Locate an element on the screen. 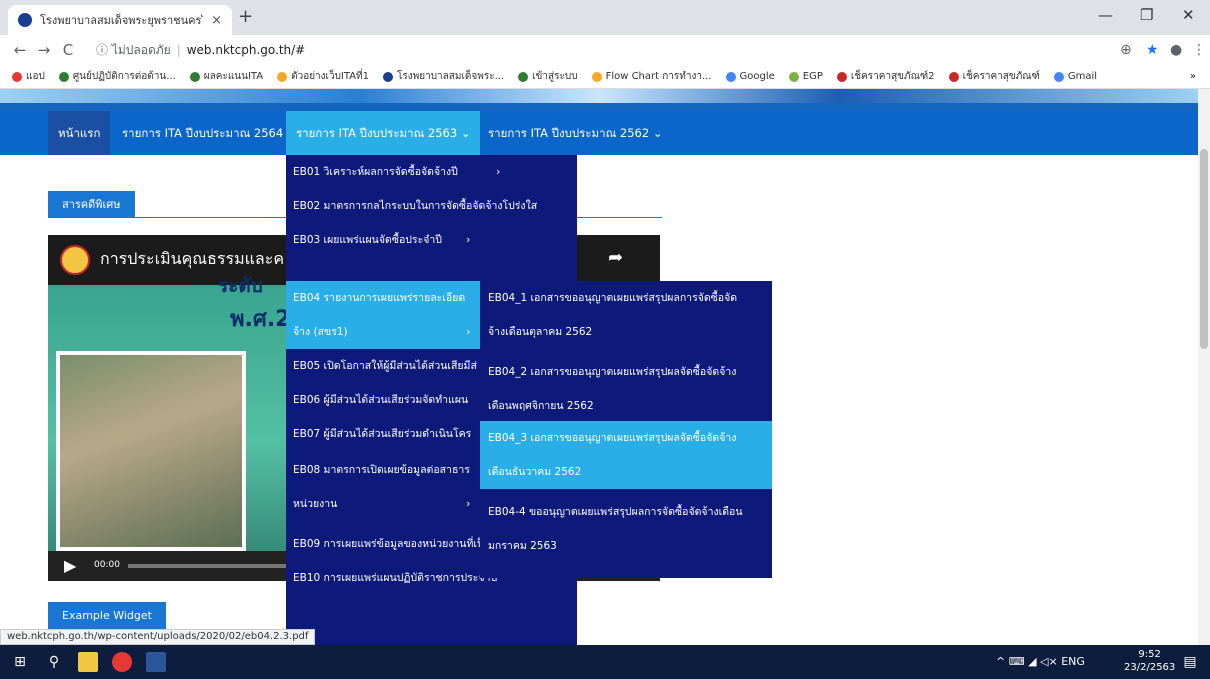  forward-button: → is located at coordinates (44, 50).